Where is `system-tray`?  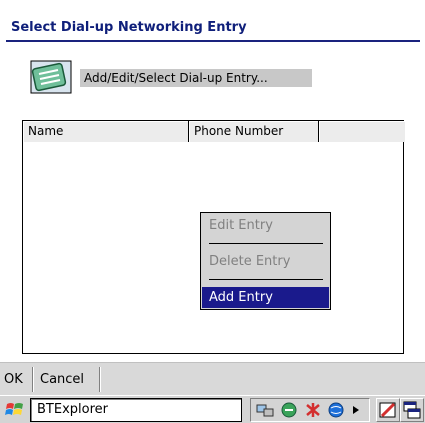
system-tray is located at coordinates (310, 410).